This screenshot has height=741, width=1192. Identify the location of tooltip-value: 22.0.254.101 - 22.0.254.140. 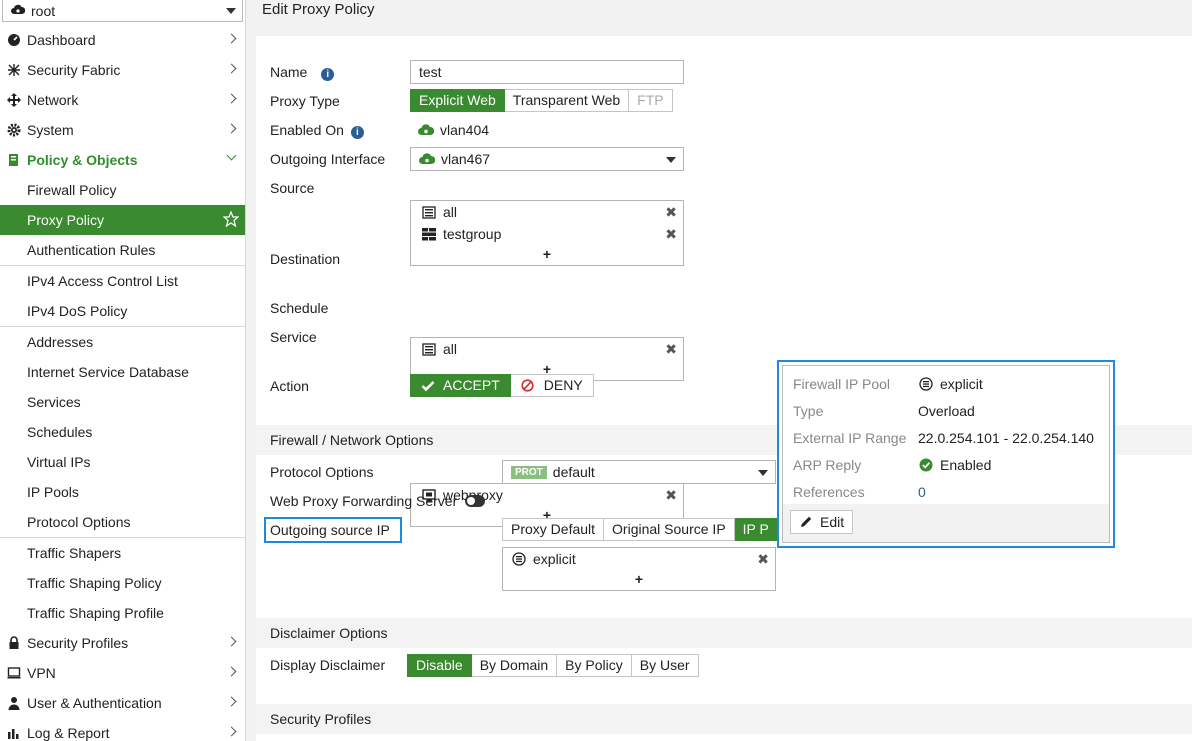
(1006, 438).